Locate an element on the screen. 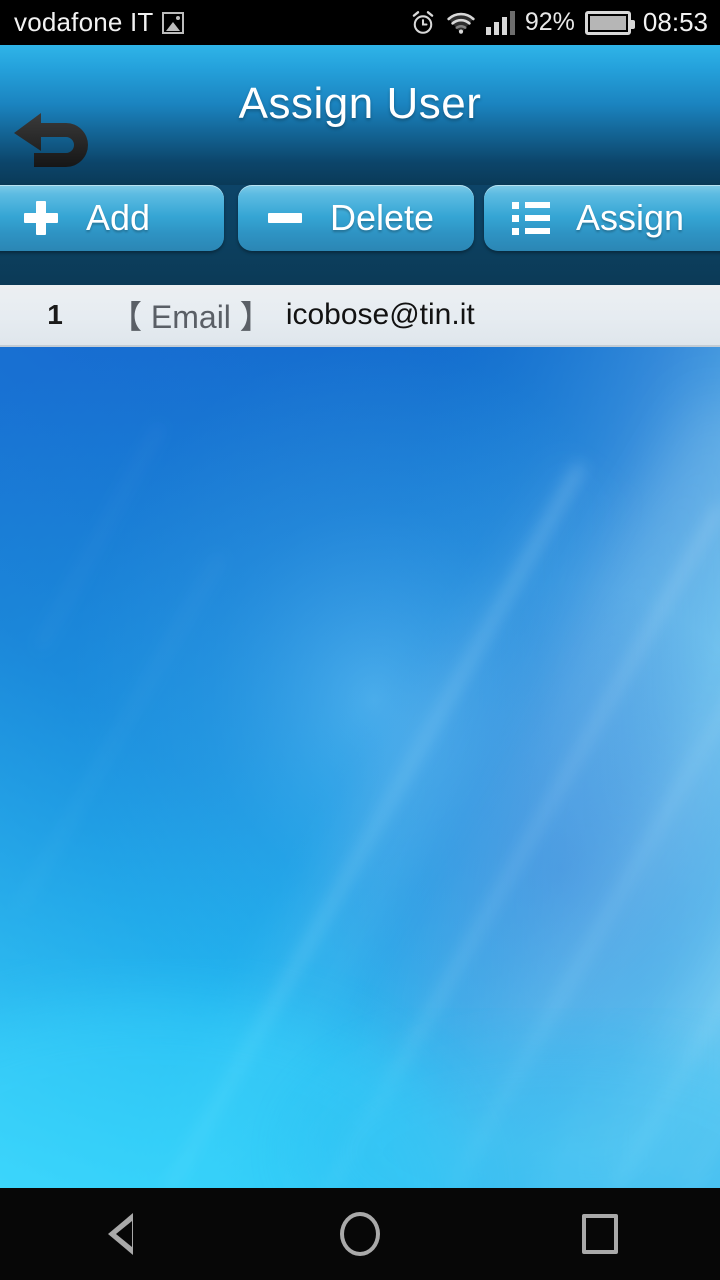 The image size is (720, 1280). list-item: 1 【 Email 】 icobose@tin.it is located at coordinates (360, 316).